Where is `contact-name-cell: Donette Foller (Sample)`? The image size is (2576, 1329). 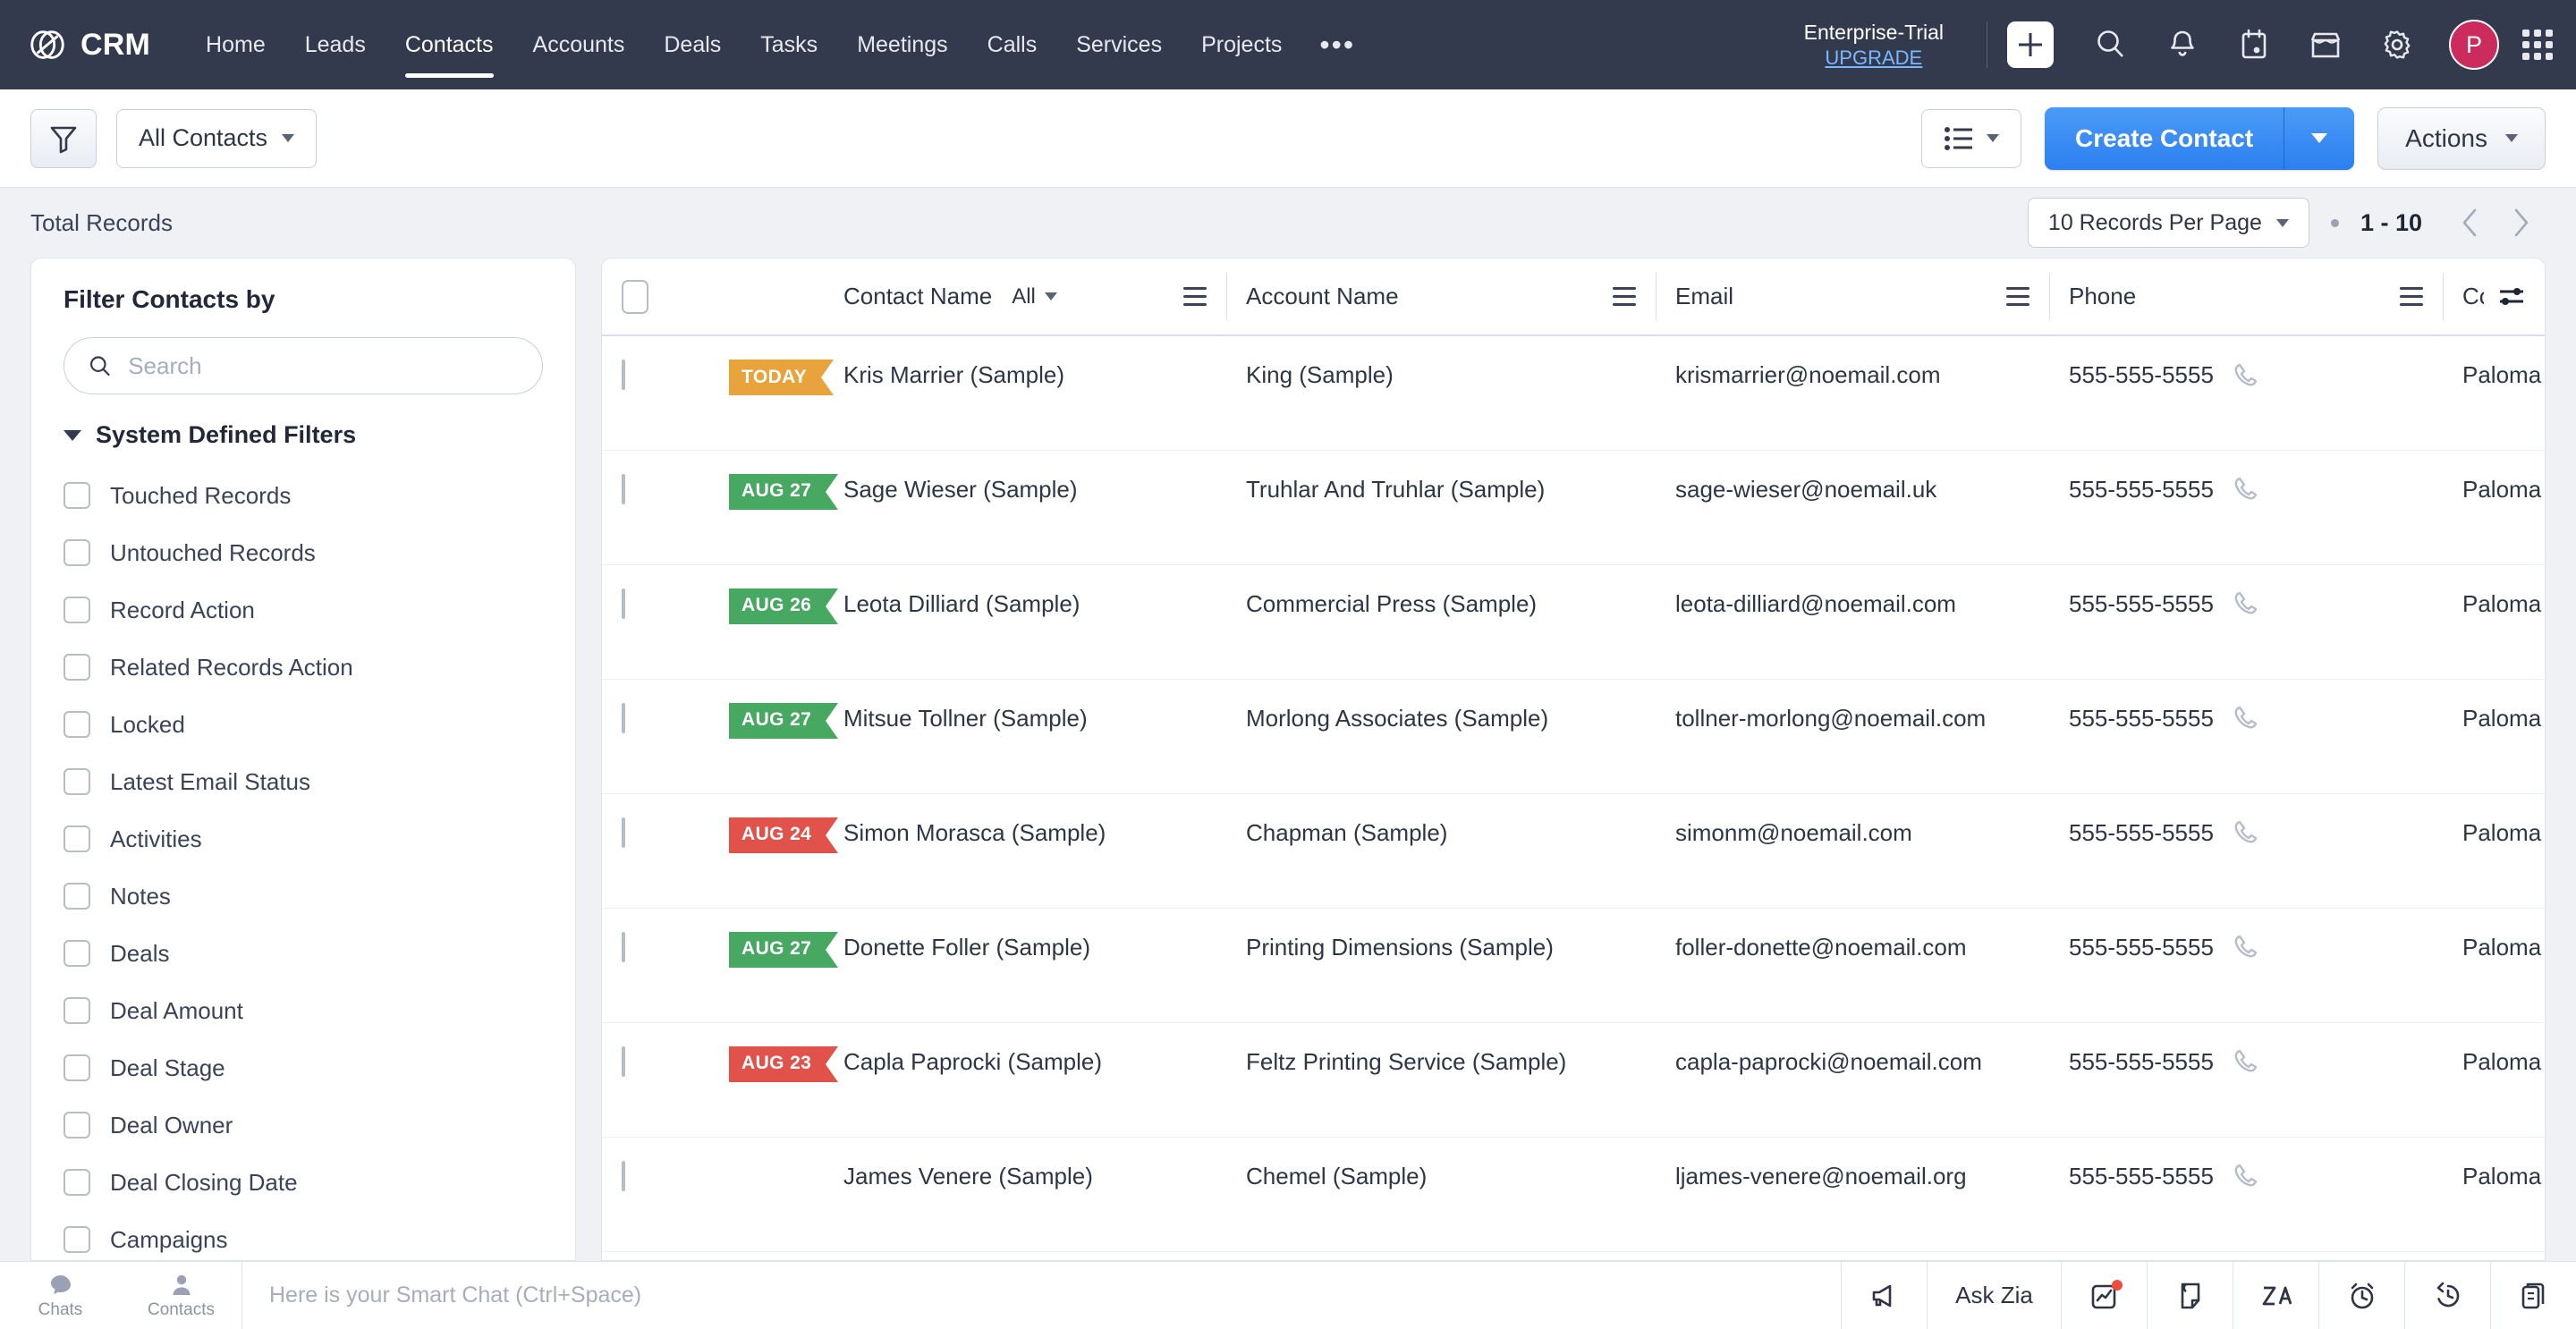
contact-name-cell: Donette Foller (Sample) is located at coordinates (1025, 965).